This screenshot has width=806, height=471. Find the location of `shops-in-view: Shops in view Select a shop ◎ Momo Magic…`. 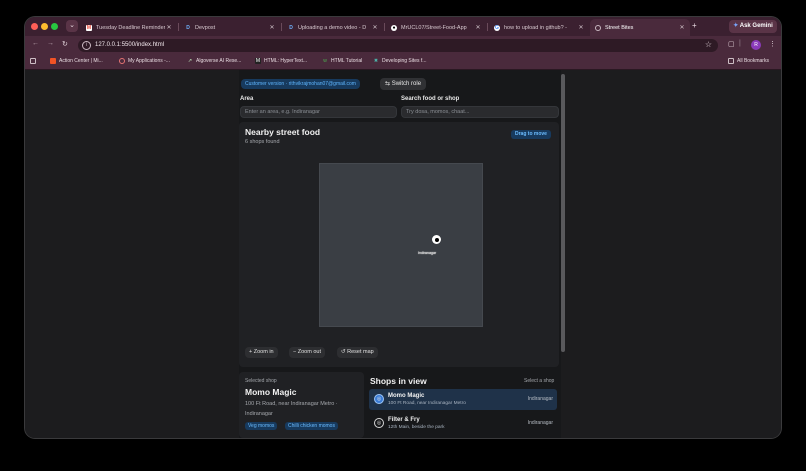

shops-in-view: Shops in view Select a shop ◎ Momo Magic… is located at coordinates (464, 405).